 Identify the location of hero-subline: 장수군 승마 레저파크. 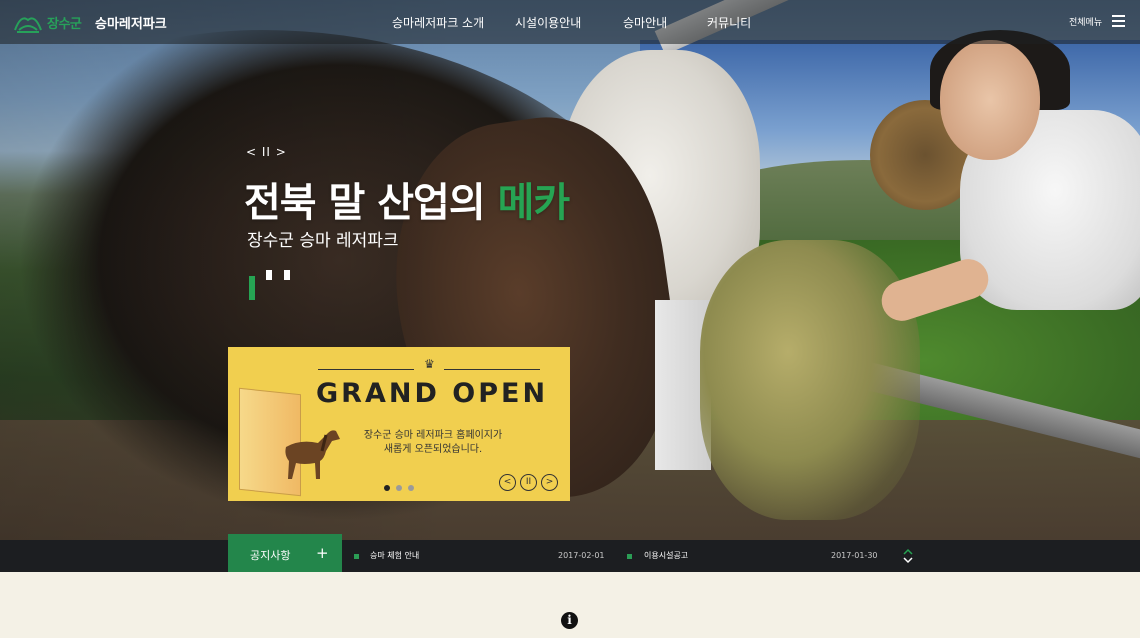
(323, 241).